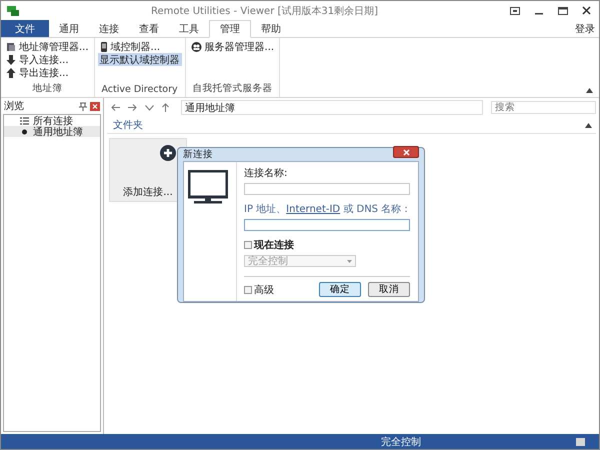 The image size is (600, 450). What do you see at coordinates (326, 209) in the screenshot?
I see `field-label: IP 地址、Internet-ID 或 DNS 名称 :` at bounding box center [326, 209].